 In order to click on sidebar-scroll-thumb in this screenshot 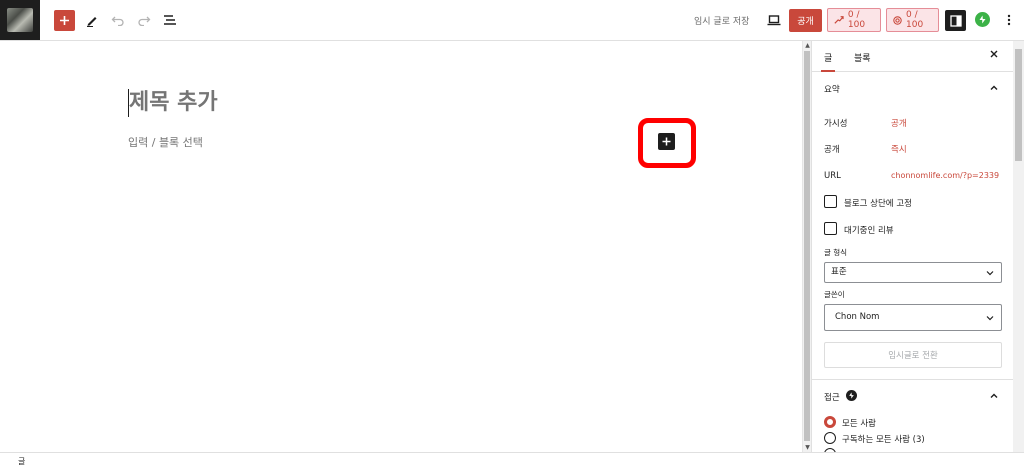, I will do `click(1018, 105)`.